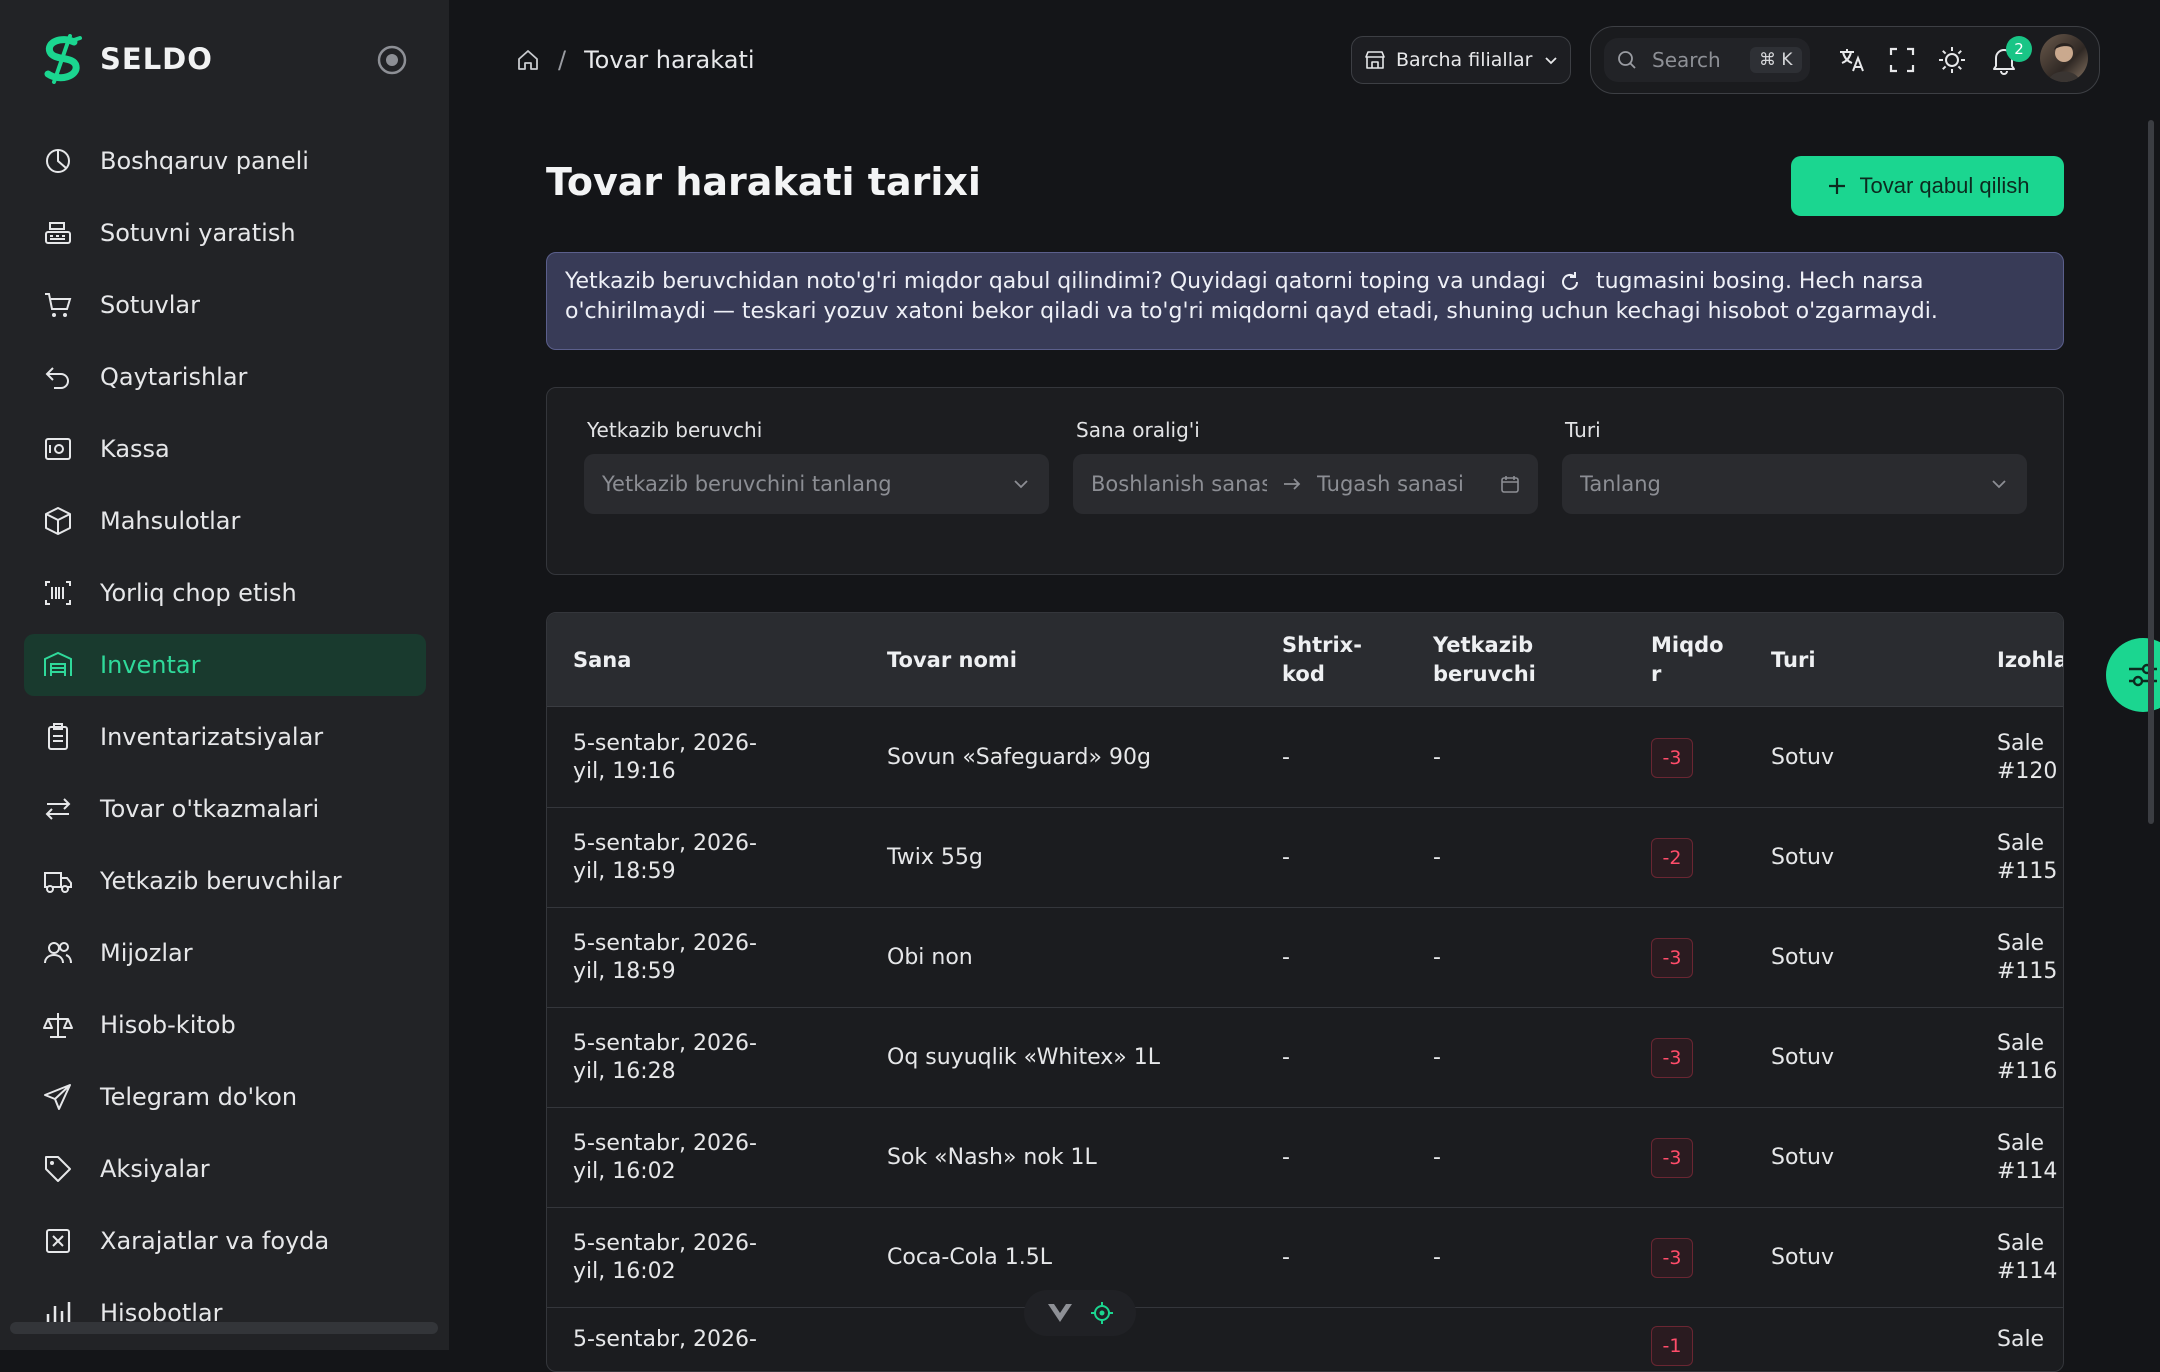 Image resolution: width=2160 pixels, height=1372 pixels. Describe the element at coordinates (665, 757) in the screenshot. I see `cell-date: 5-sentabr, 2026-yil, 19:16` at that location.